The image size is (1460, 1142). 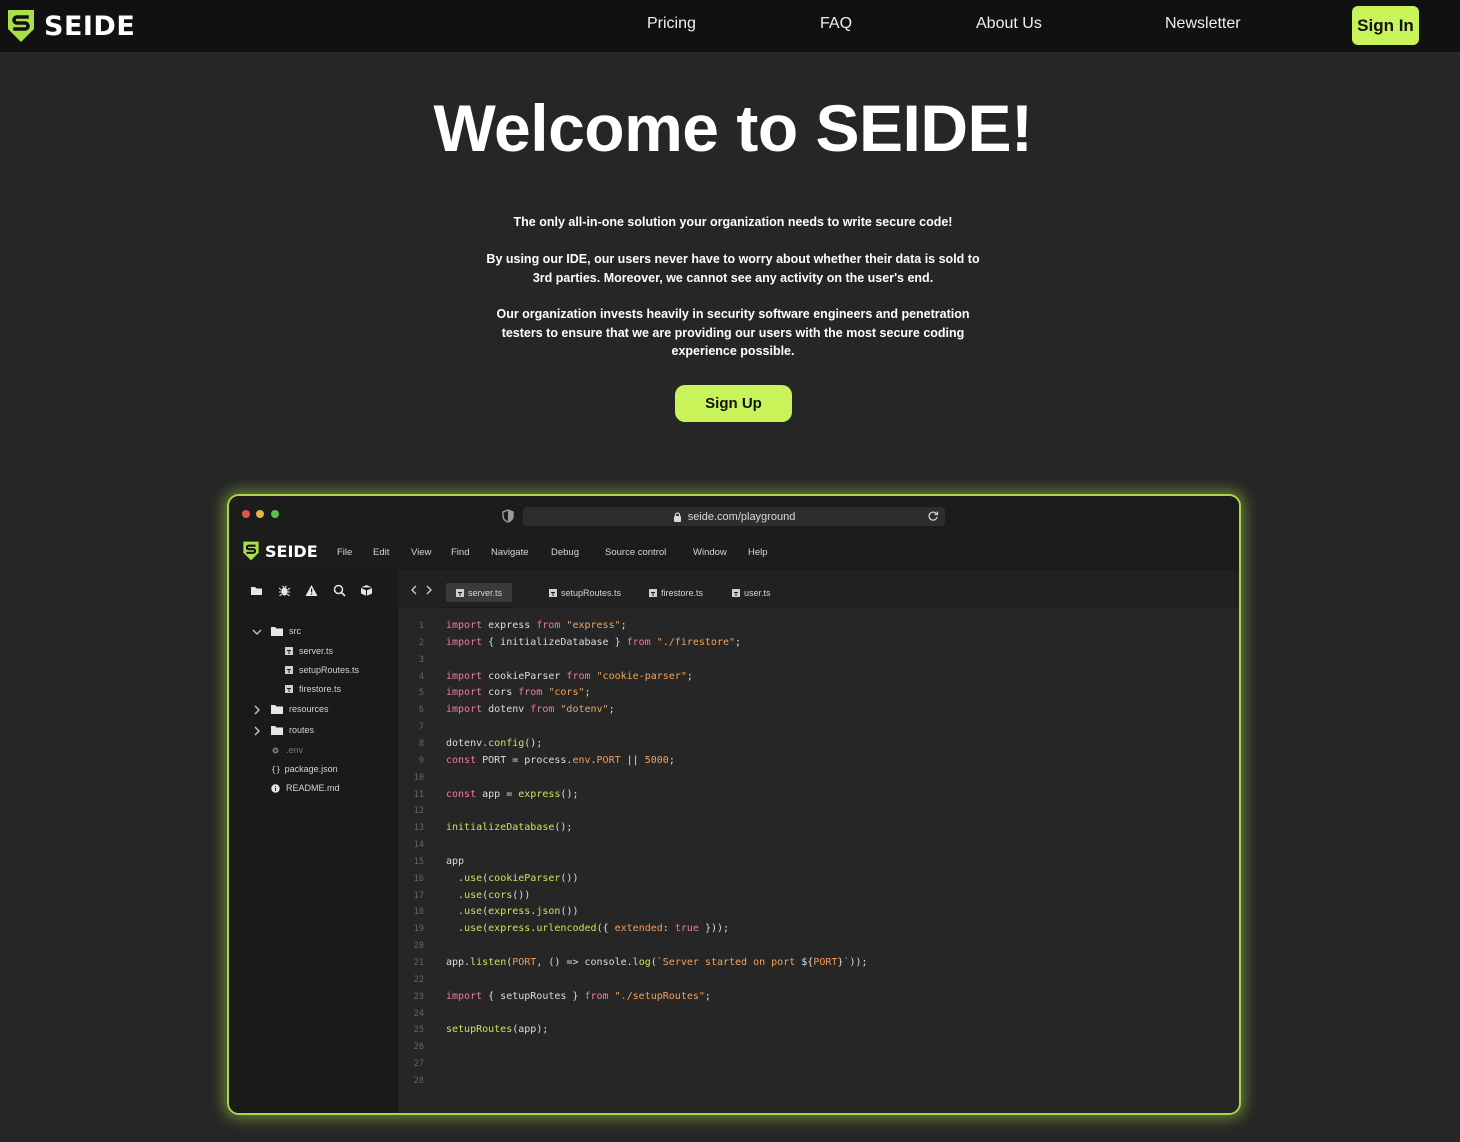 I want to click on tree-file-firestore-ts: firestore.ts, so click(x=313, y=689).